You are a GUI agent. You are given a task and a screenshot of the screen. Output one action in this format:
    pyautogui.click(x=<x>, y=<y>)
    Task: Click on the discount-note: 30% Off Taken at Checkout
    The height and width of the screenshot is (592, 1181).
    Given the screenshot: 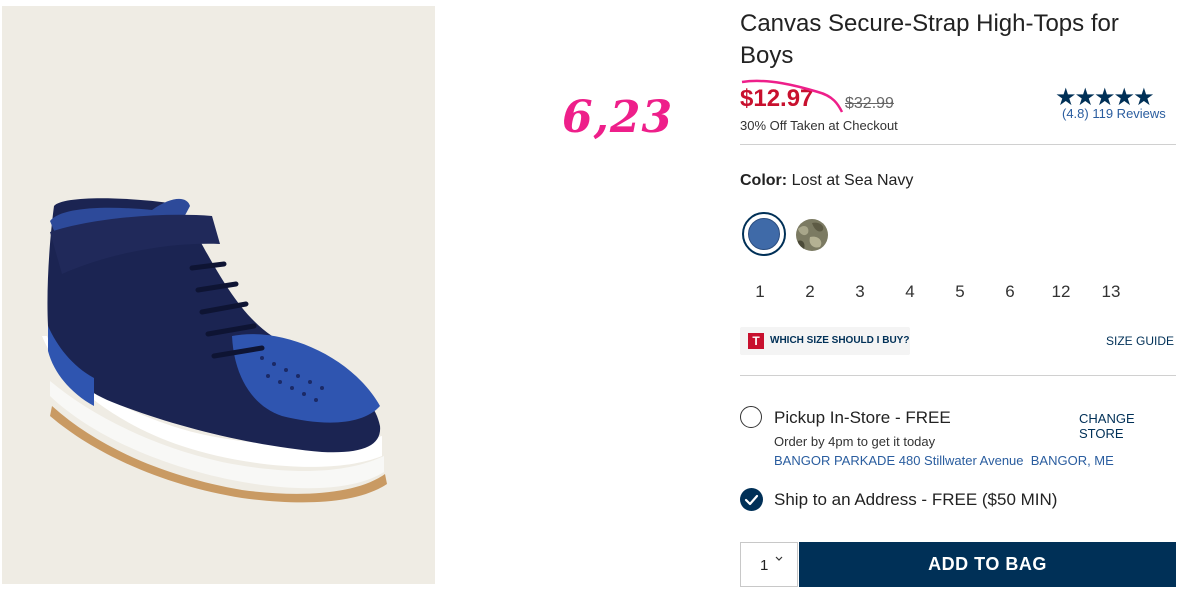 What is the action you would take?
    pyautogui.click(x=819, y=125)
    